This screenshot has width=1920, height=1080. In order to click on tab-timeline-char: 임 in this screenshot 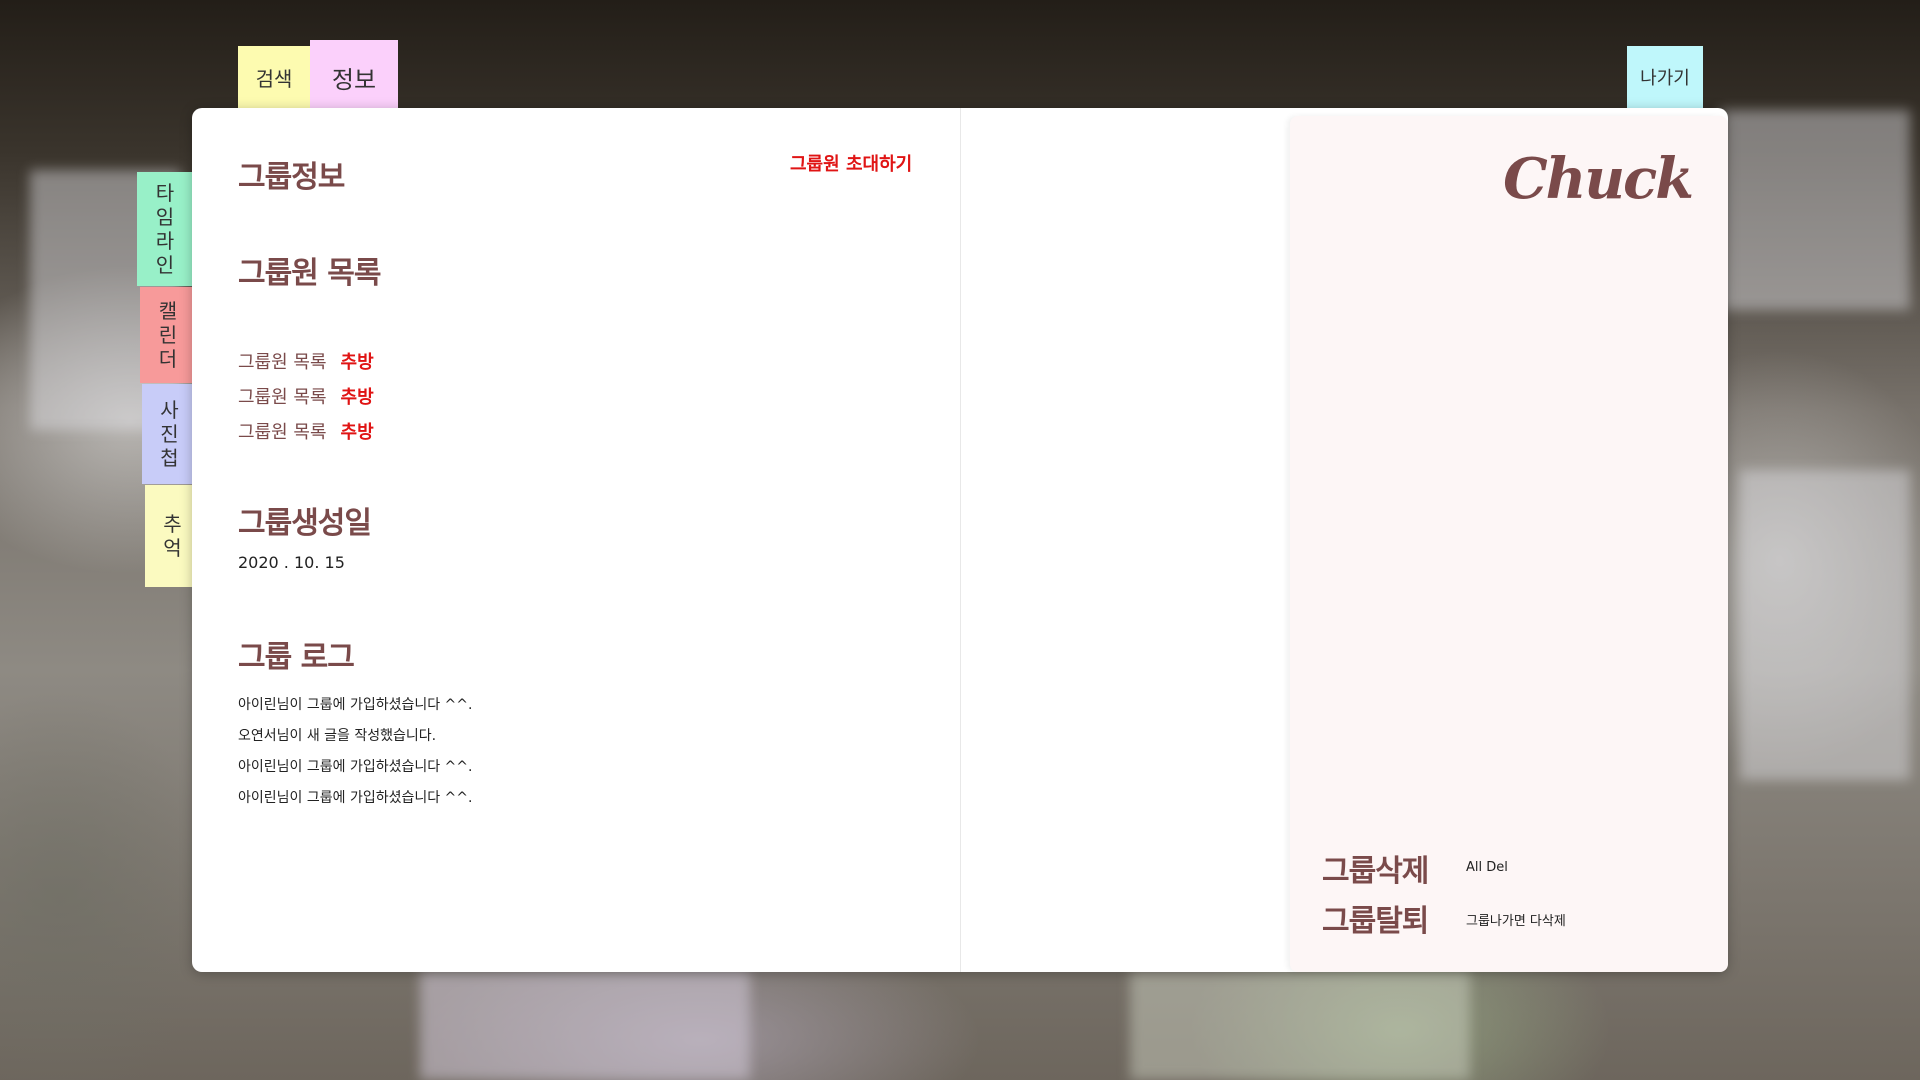, I will do `click(165, 217)`.